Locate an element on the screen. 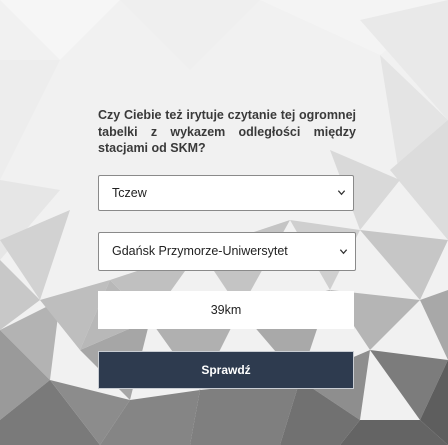  check-button: Sprawdź is located at coordinates (226, 370).